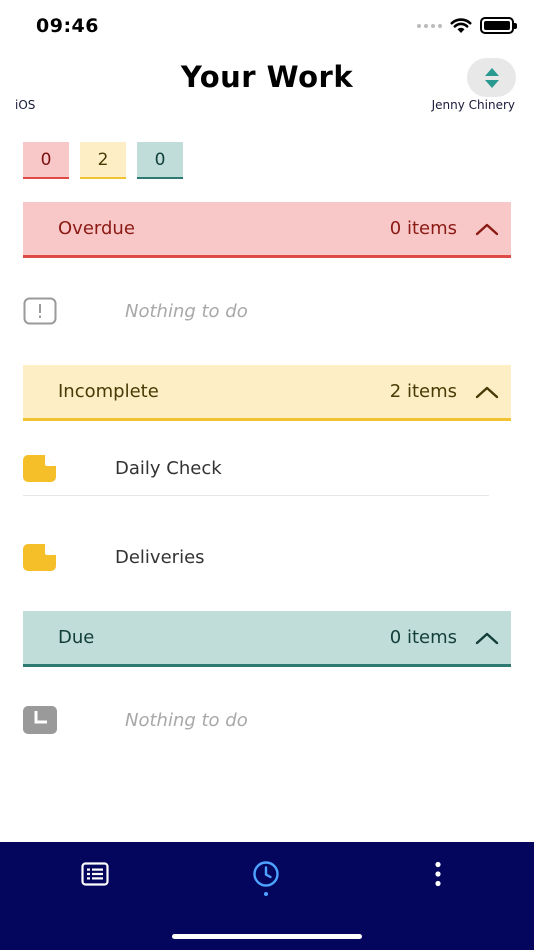 The image size is (534, 950). What do you see at coordinates (96, 228) in the screenshot?
I see `overdue-section-title: Overdue` at bounding box center [96, 228].